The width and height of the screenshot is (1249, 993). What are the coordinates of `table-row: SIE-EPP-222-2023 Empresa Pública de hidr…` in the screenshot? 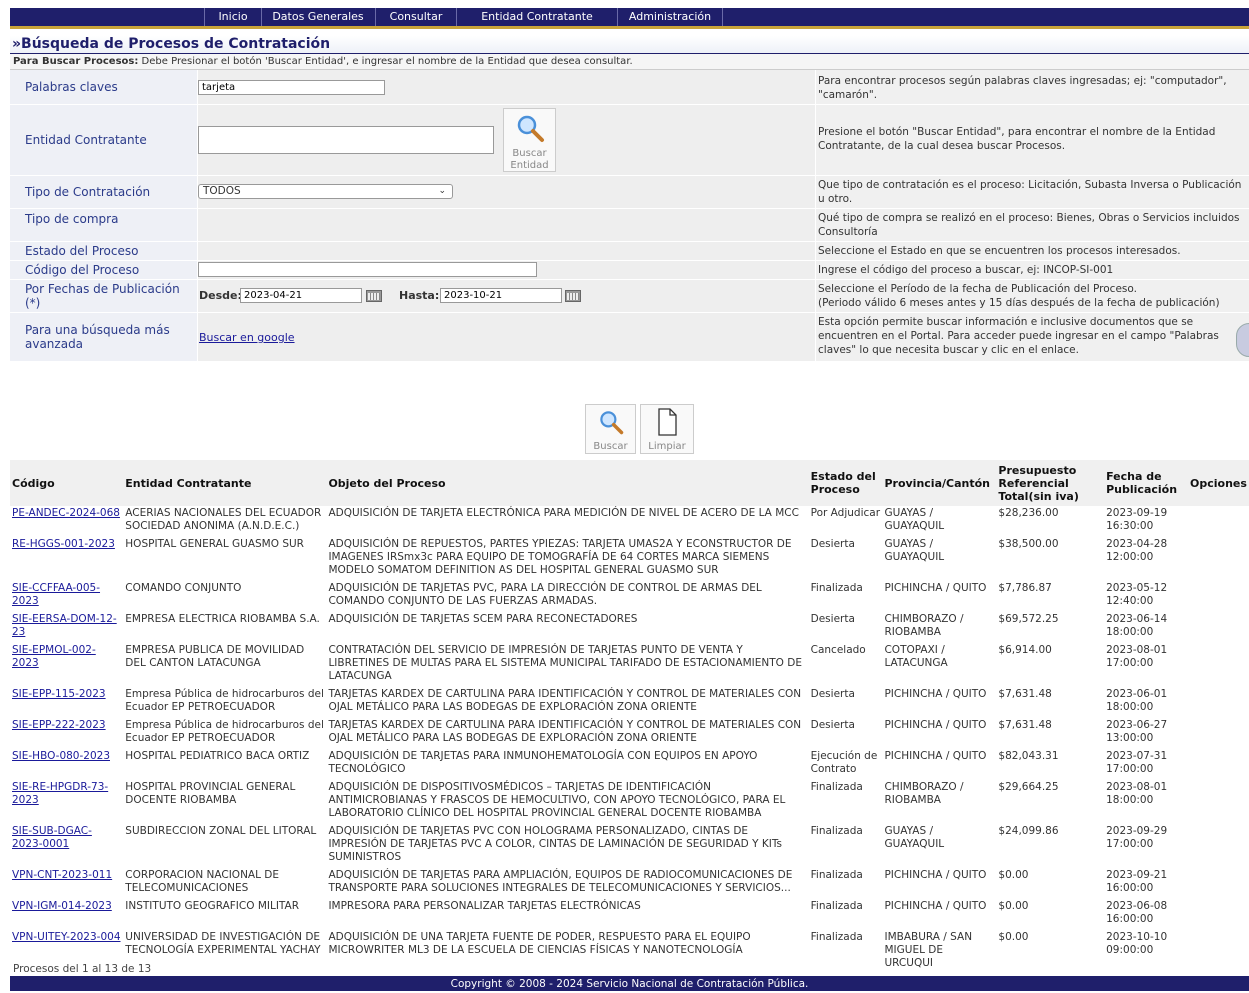 It's located at (629, 732).